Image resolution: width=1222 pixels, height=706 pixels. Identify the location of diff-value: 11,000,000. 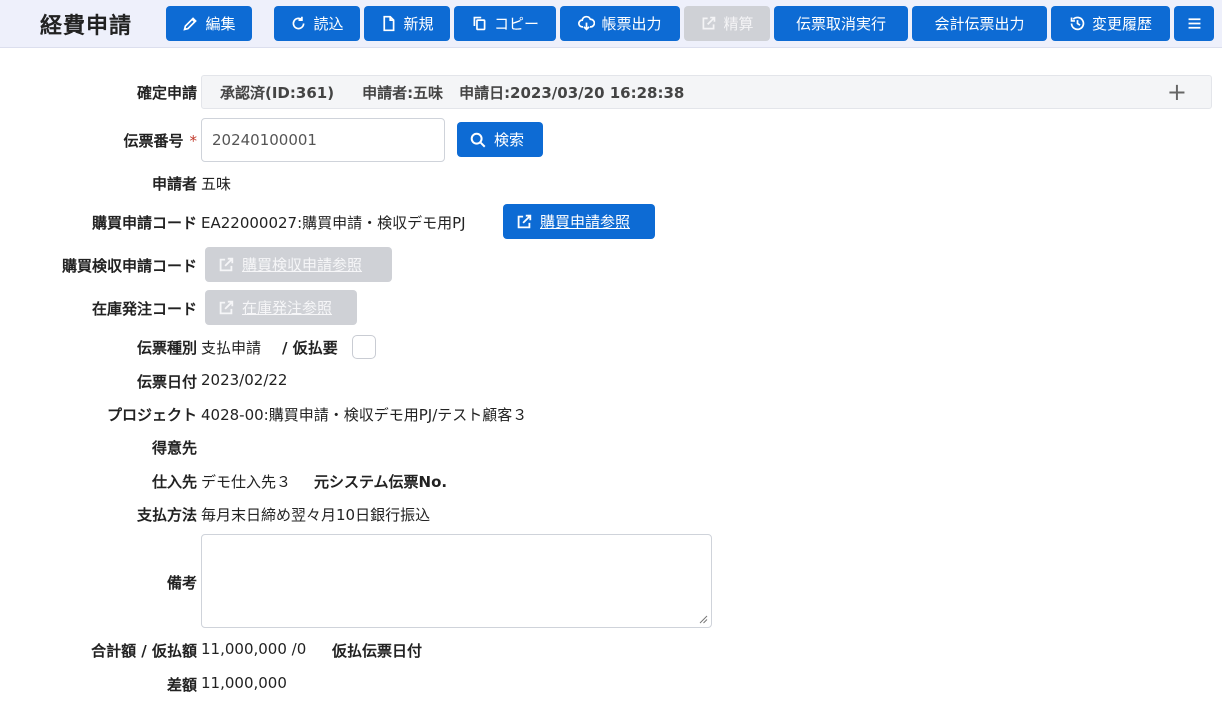
(244, 683).